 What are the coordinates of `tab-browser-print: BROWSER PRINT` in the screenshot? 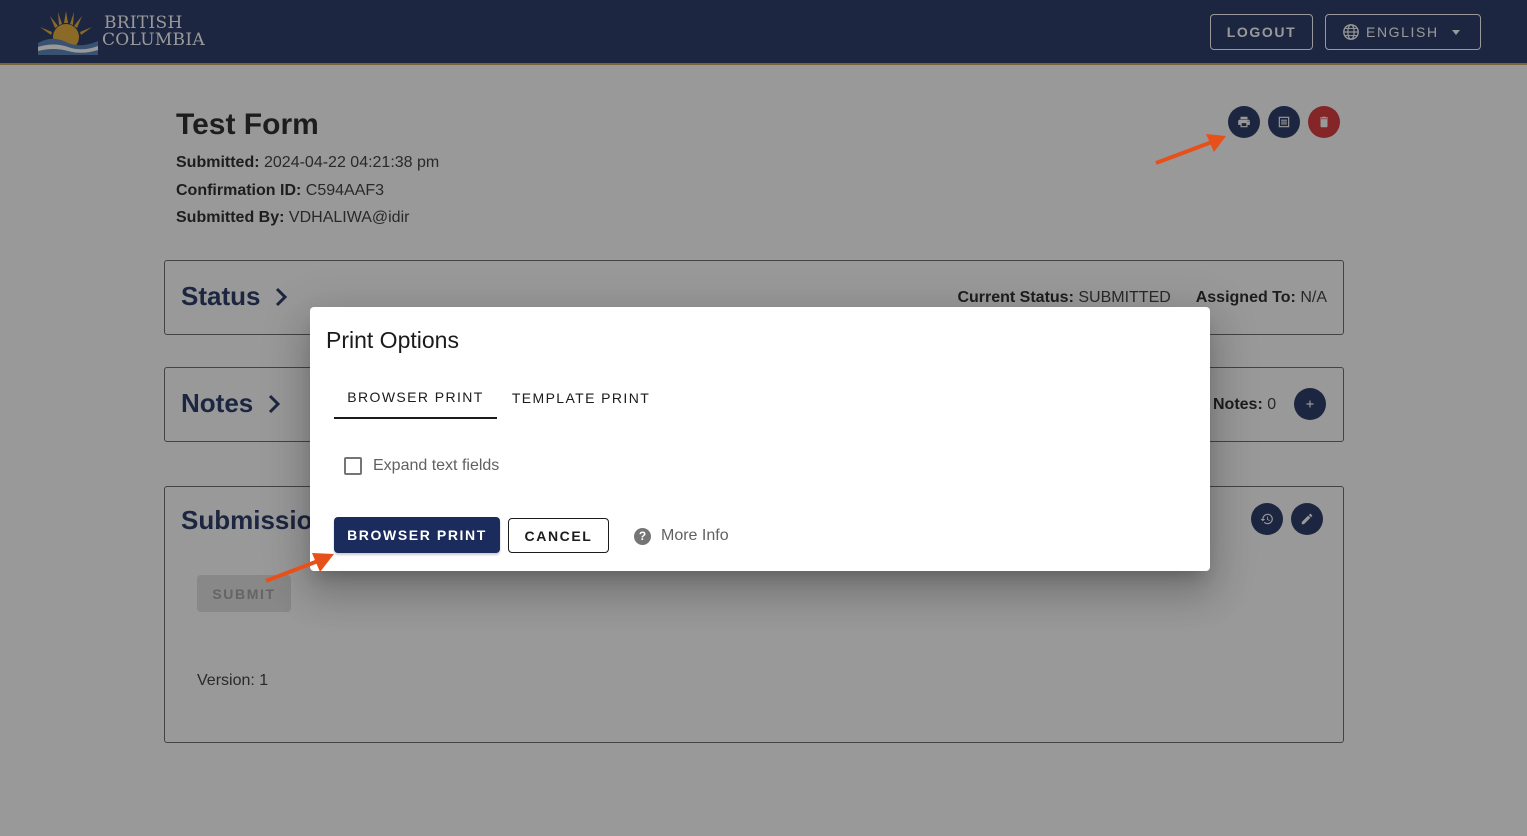 It's located at (415, 398).